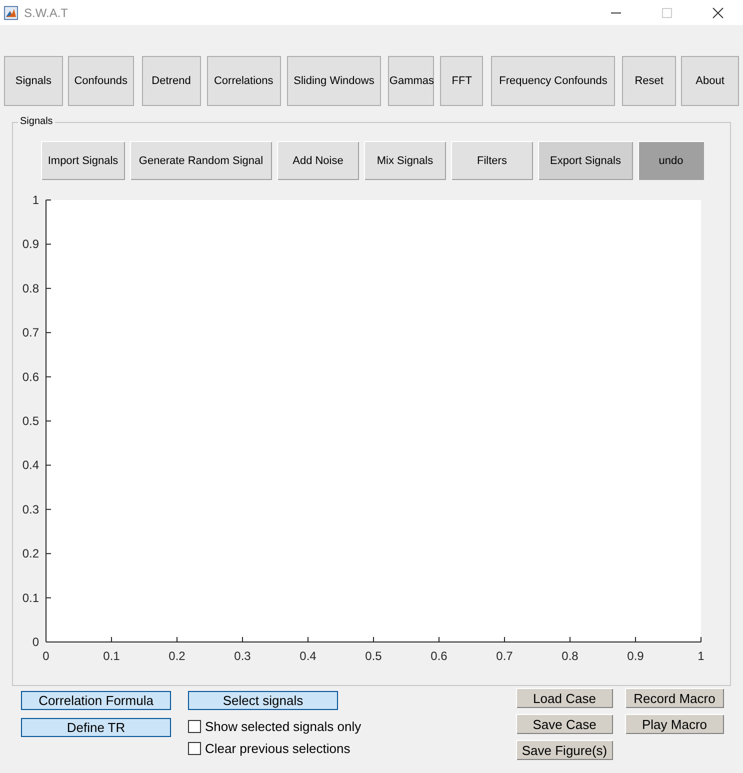 The height and width of the screenshot is (773, 743). What do you see at coordinates (96, 700) in the screenshot?
I see `correlation-formula-button: Correlation Formula` at bounding box center [96, 700].